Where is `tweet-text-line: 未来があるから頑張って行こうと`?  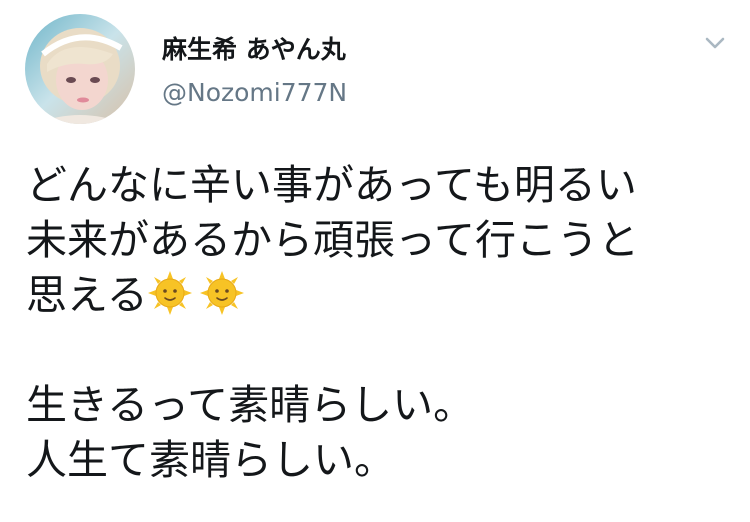
tweet-text-line: 未来があるから頑張って行こうと is located at coordinates (332, 240).